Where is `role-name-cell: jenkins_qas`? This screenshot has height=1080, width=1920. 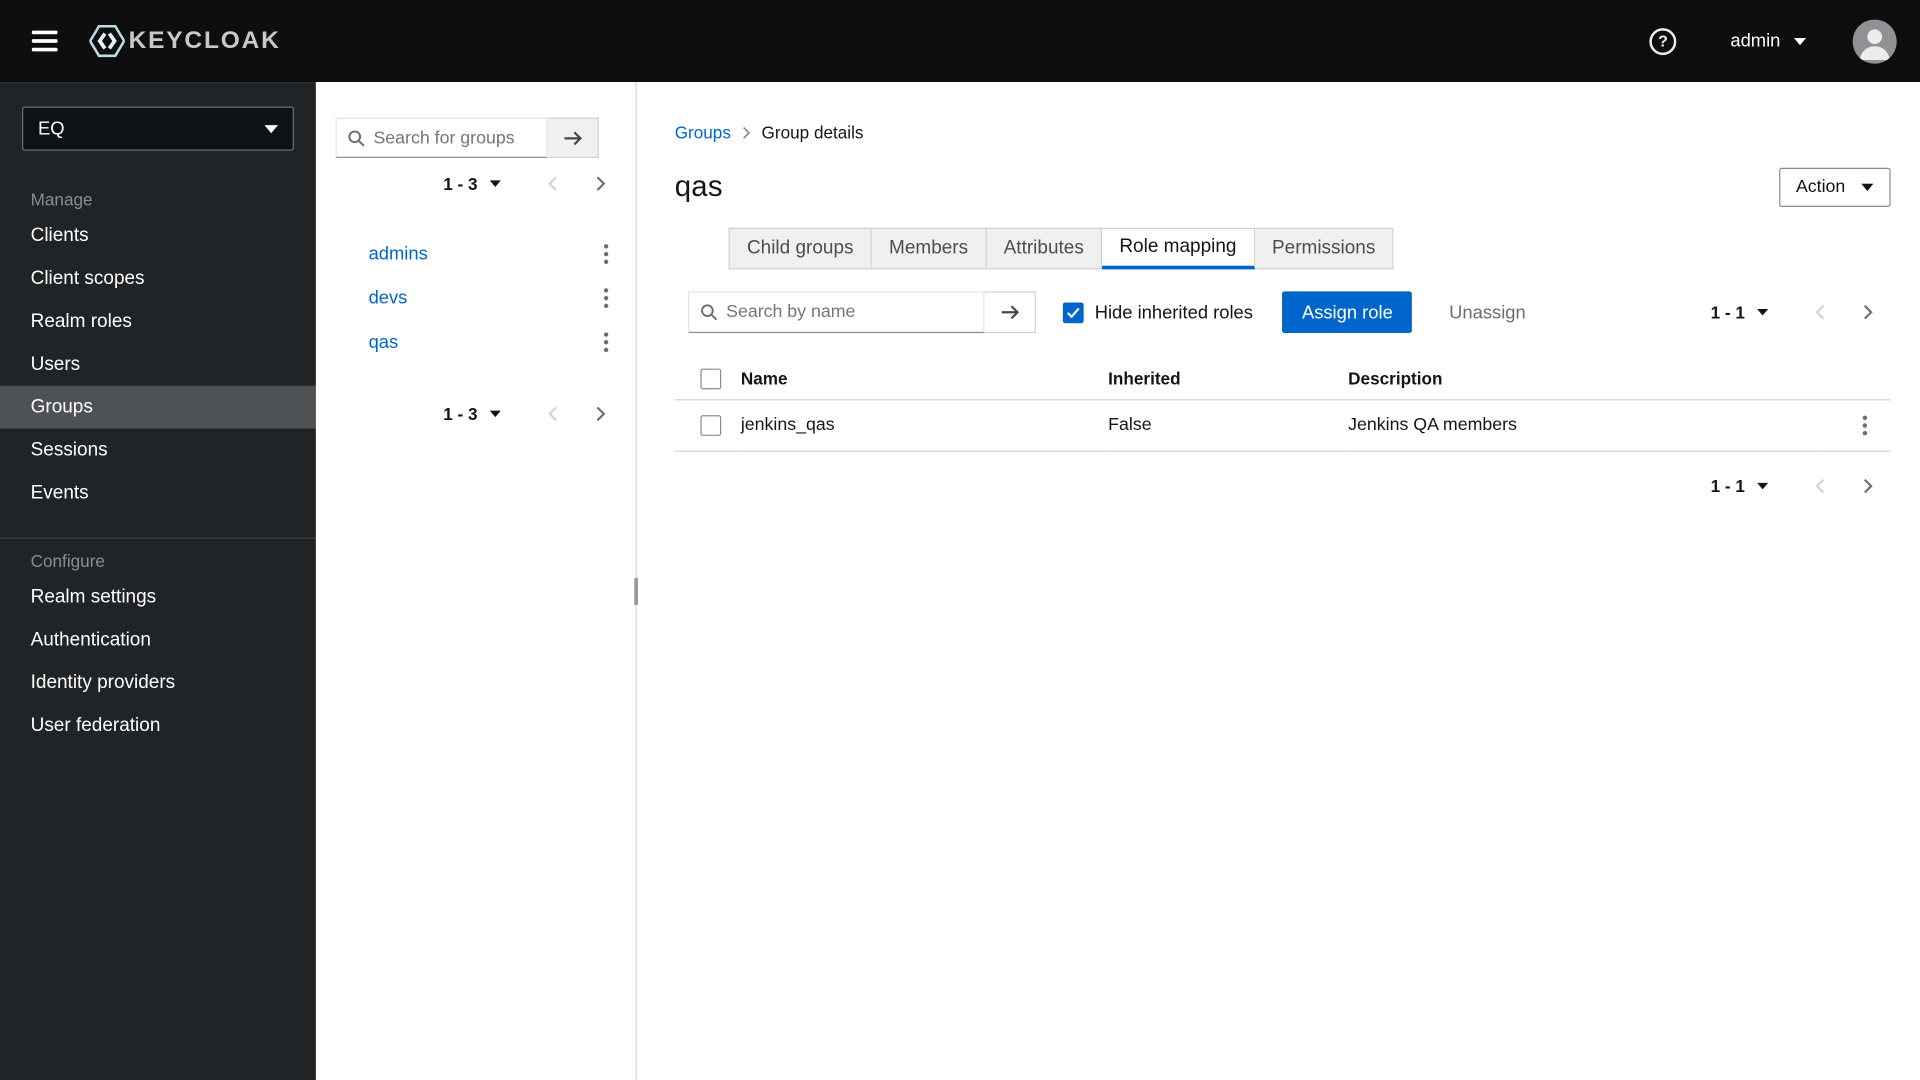 role-name-cell: jenkins_qas is located at coordinates (924, 425).